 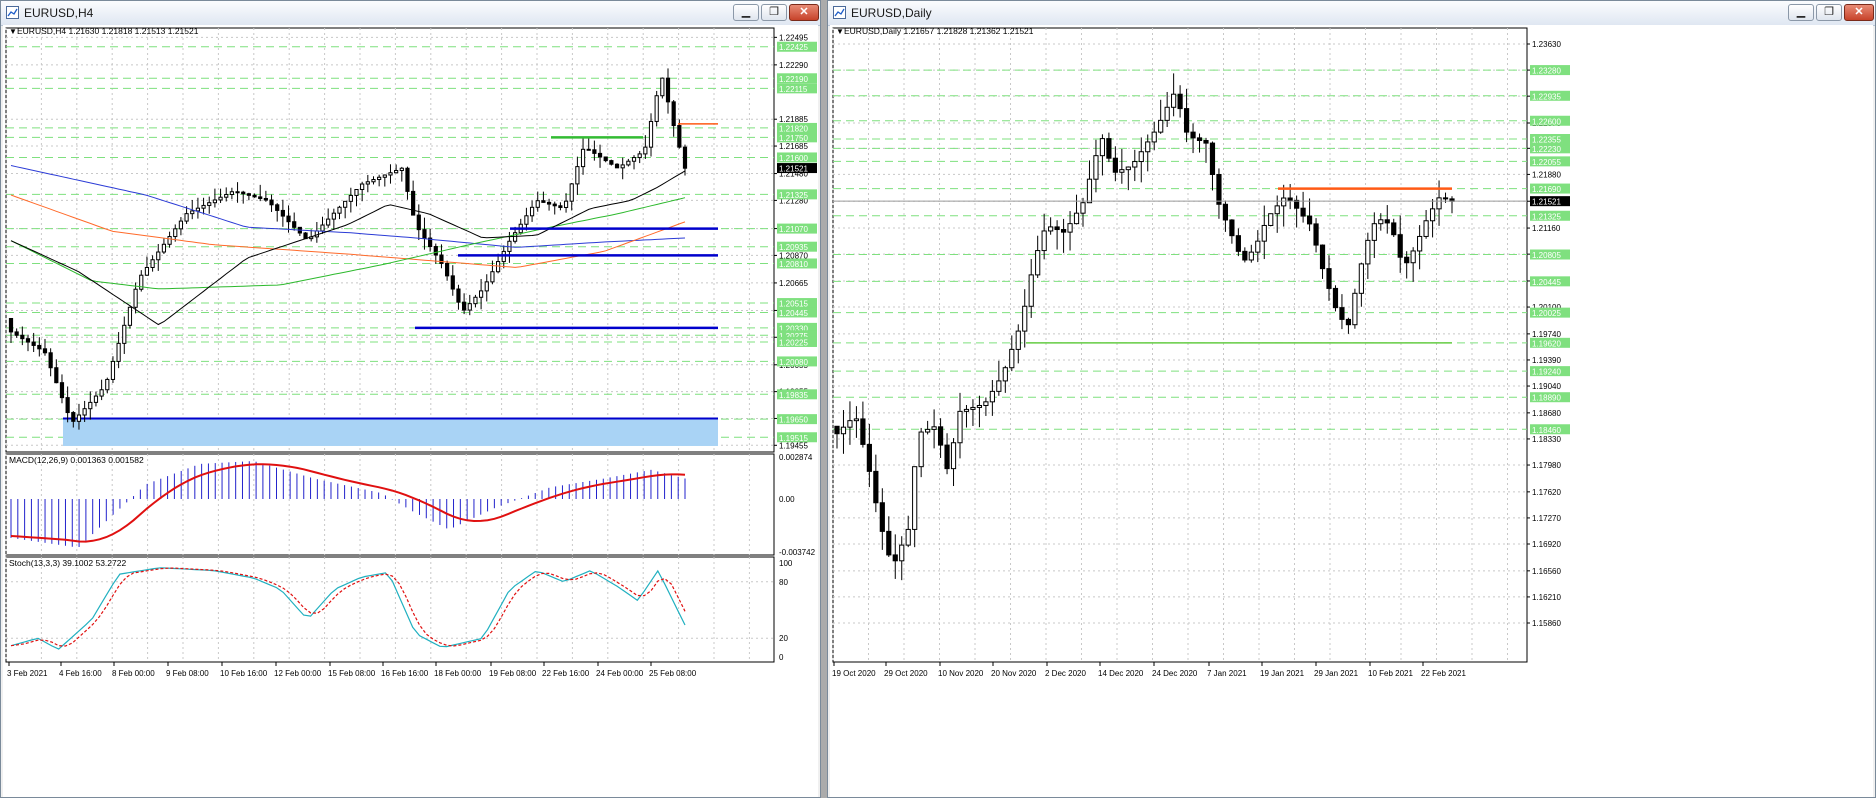 I want to click on restore-icon: ❐, so click(x=774, y=12).